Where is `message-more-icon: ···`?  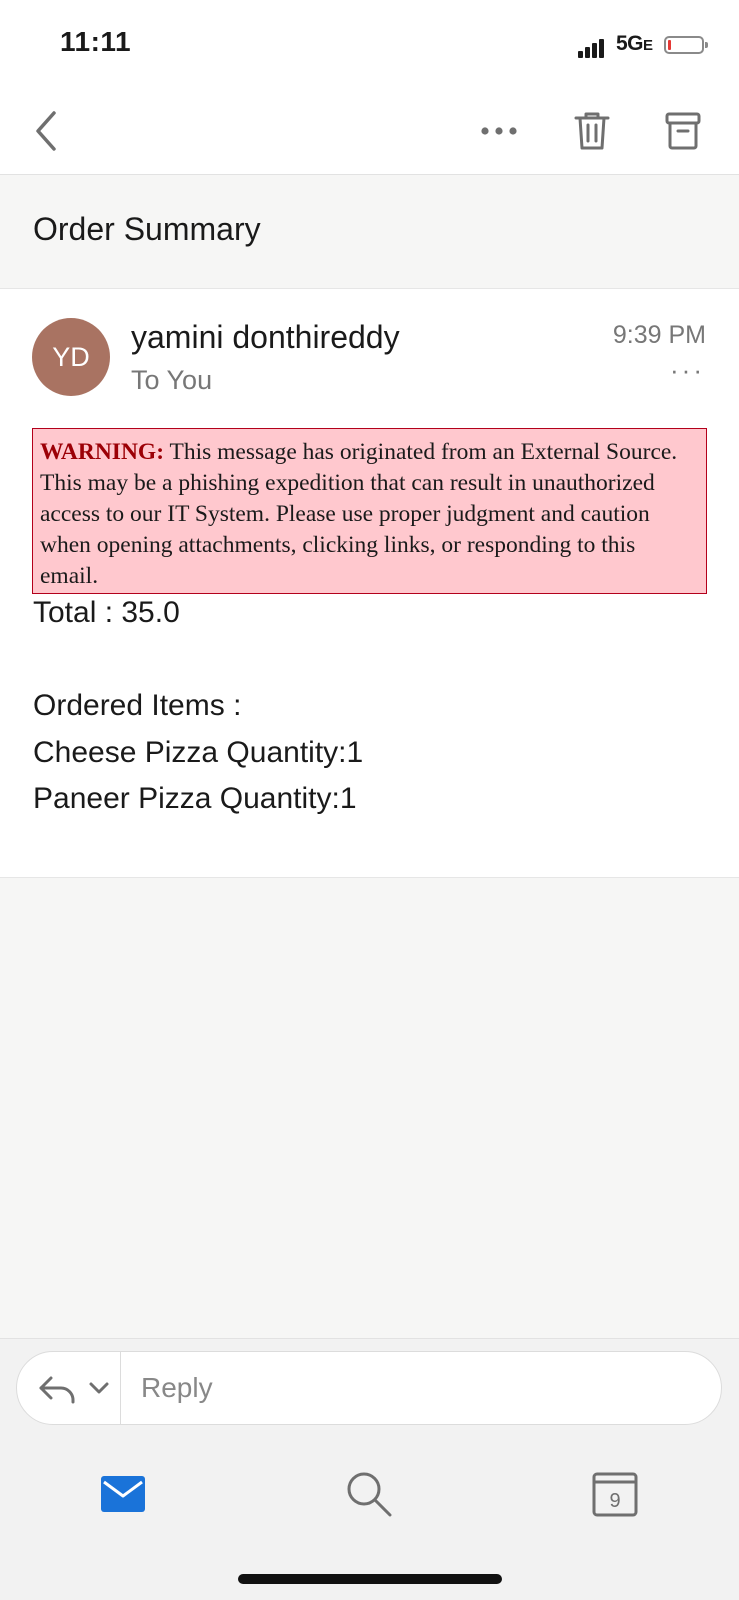
message-more-icon: ··· is located at coordinates (687, 370).